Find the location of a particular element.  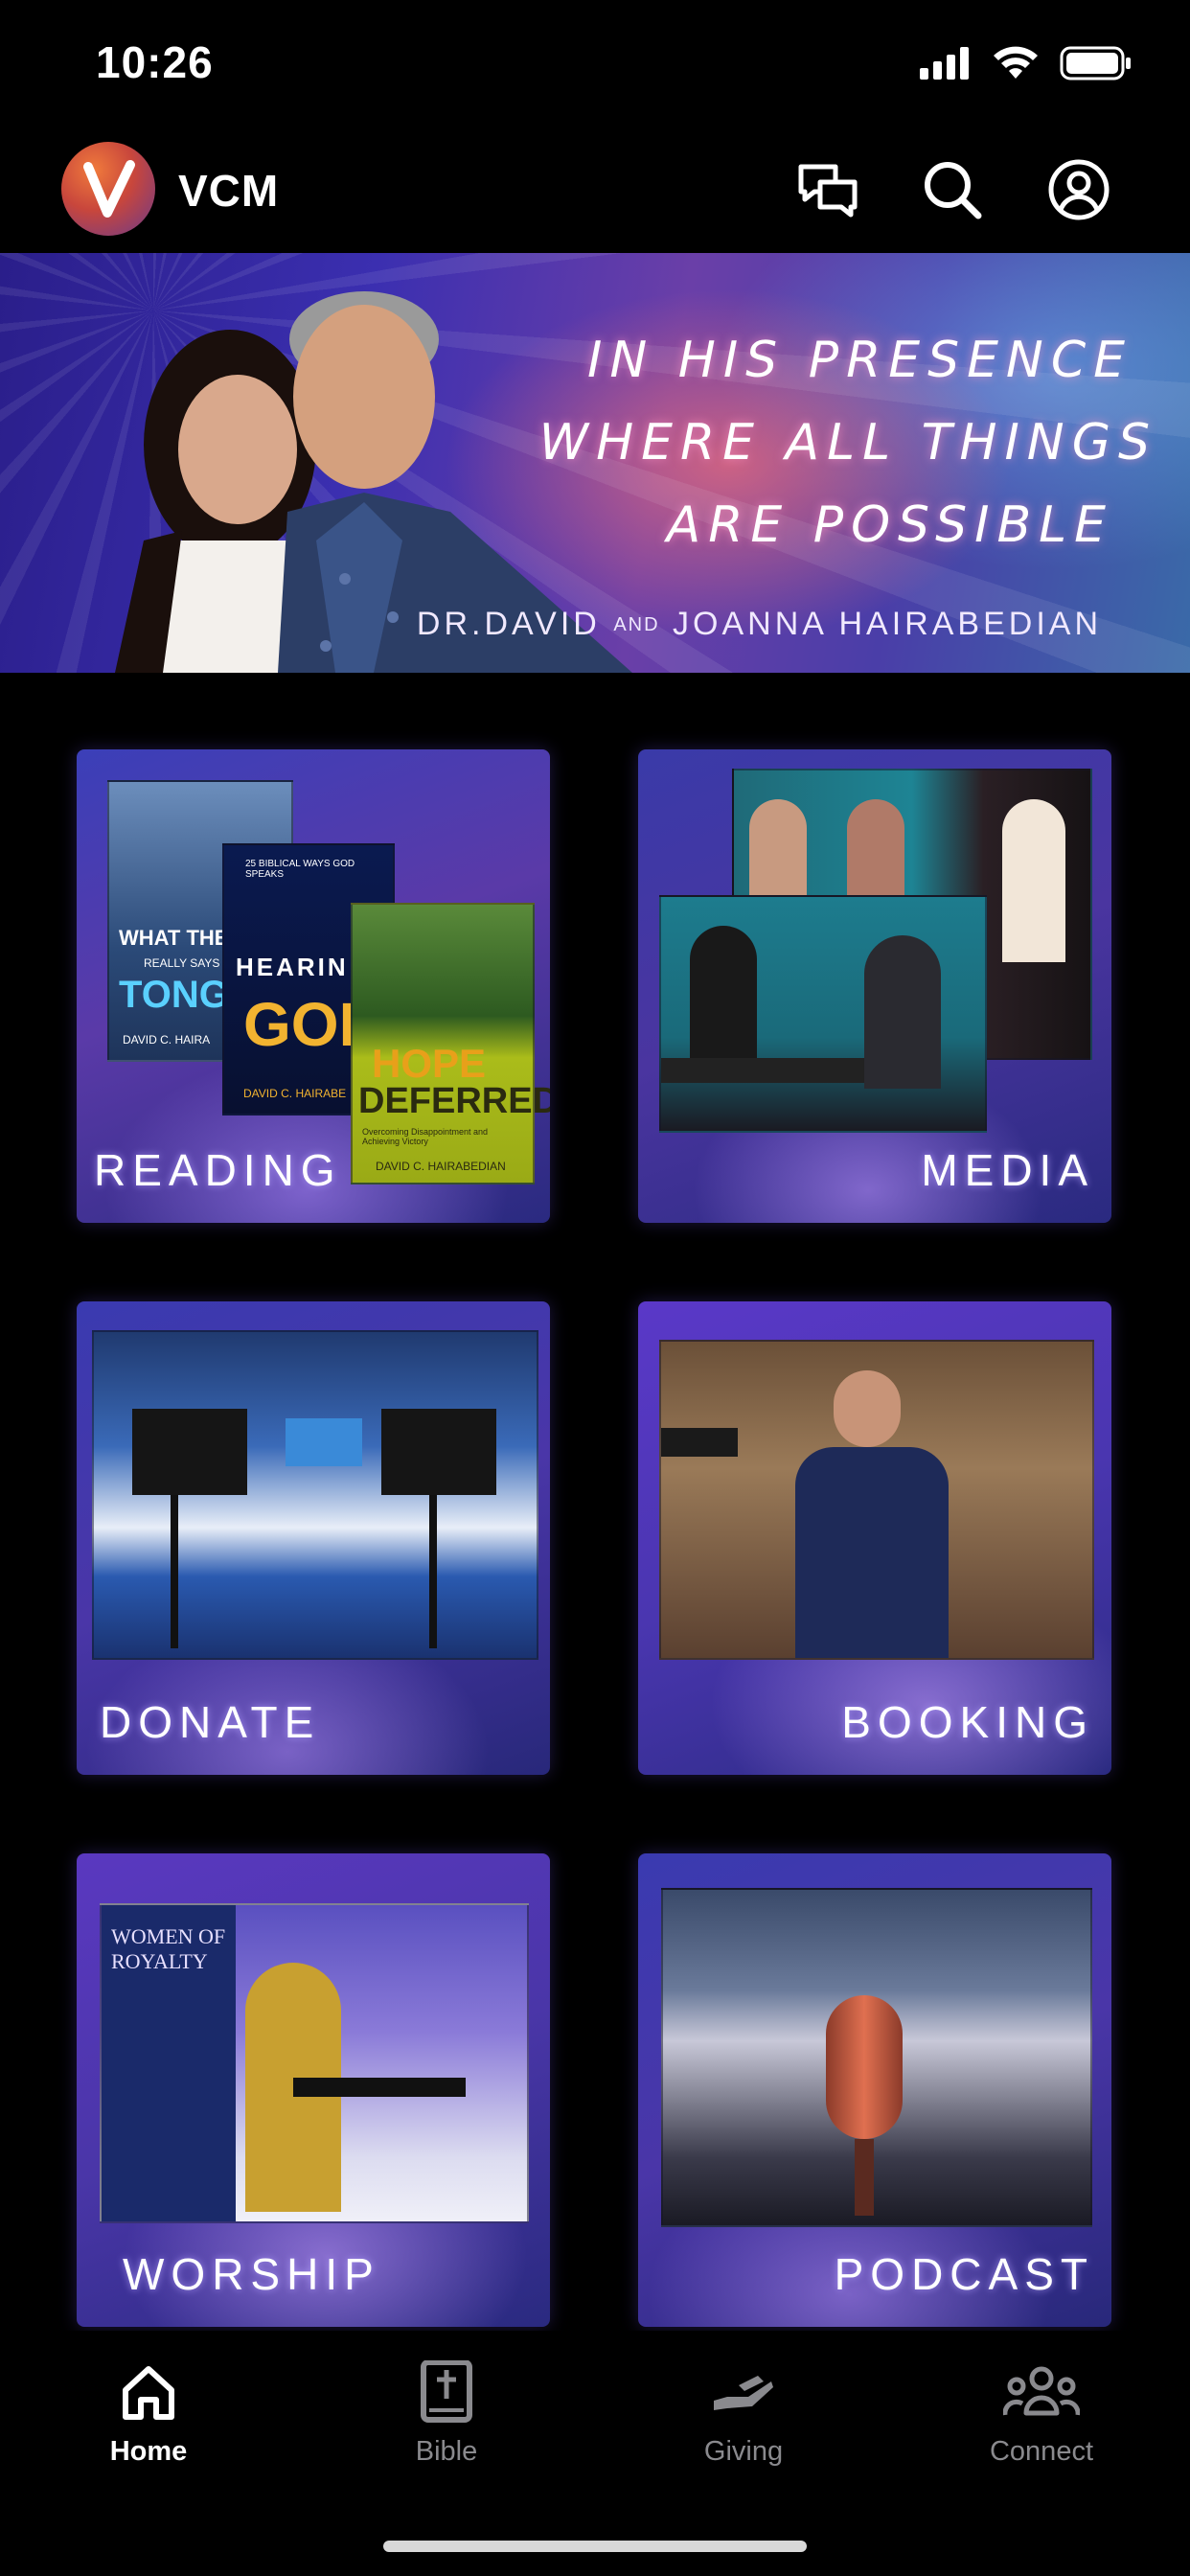

tile-worship-label: WORSHIP is located at coordinates (251, 2274).